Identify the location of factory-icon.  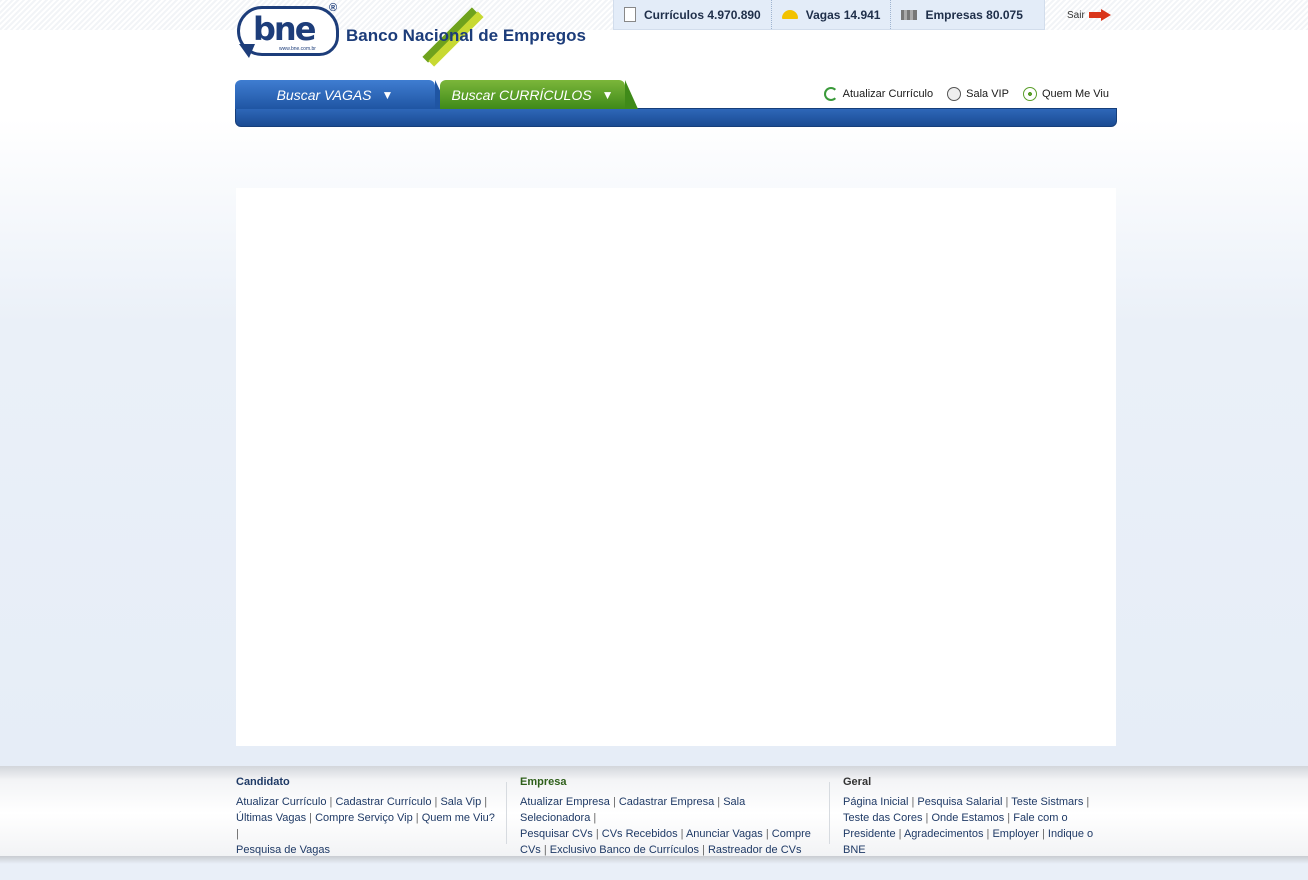
(909, 14).